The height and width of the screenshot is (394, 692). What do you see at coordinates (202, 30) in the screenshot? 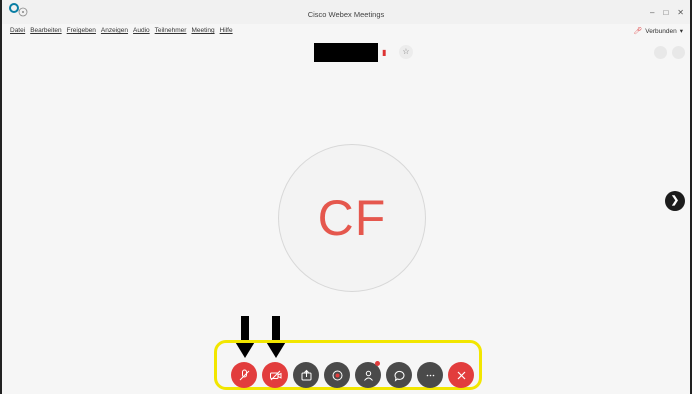
I see `menu-meeting: Meeting` at bounding box center [202, 30].